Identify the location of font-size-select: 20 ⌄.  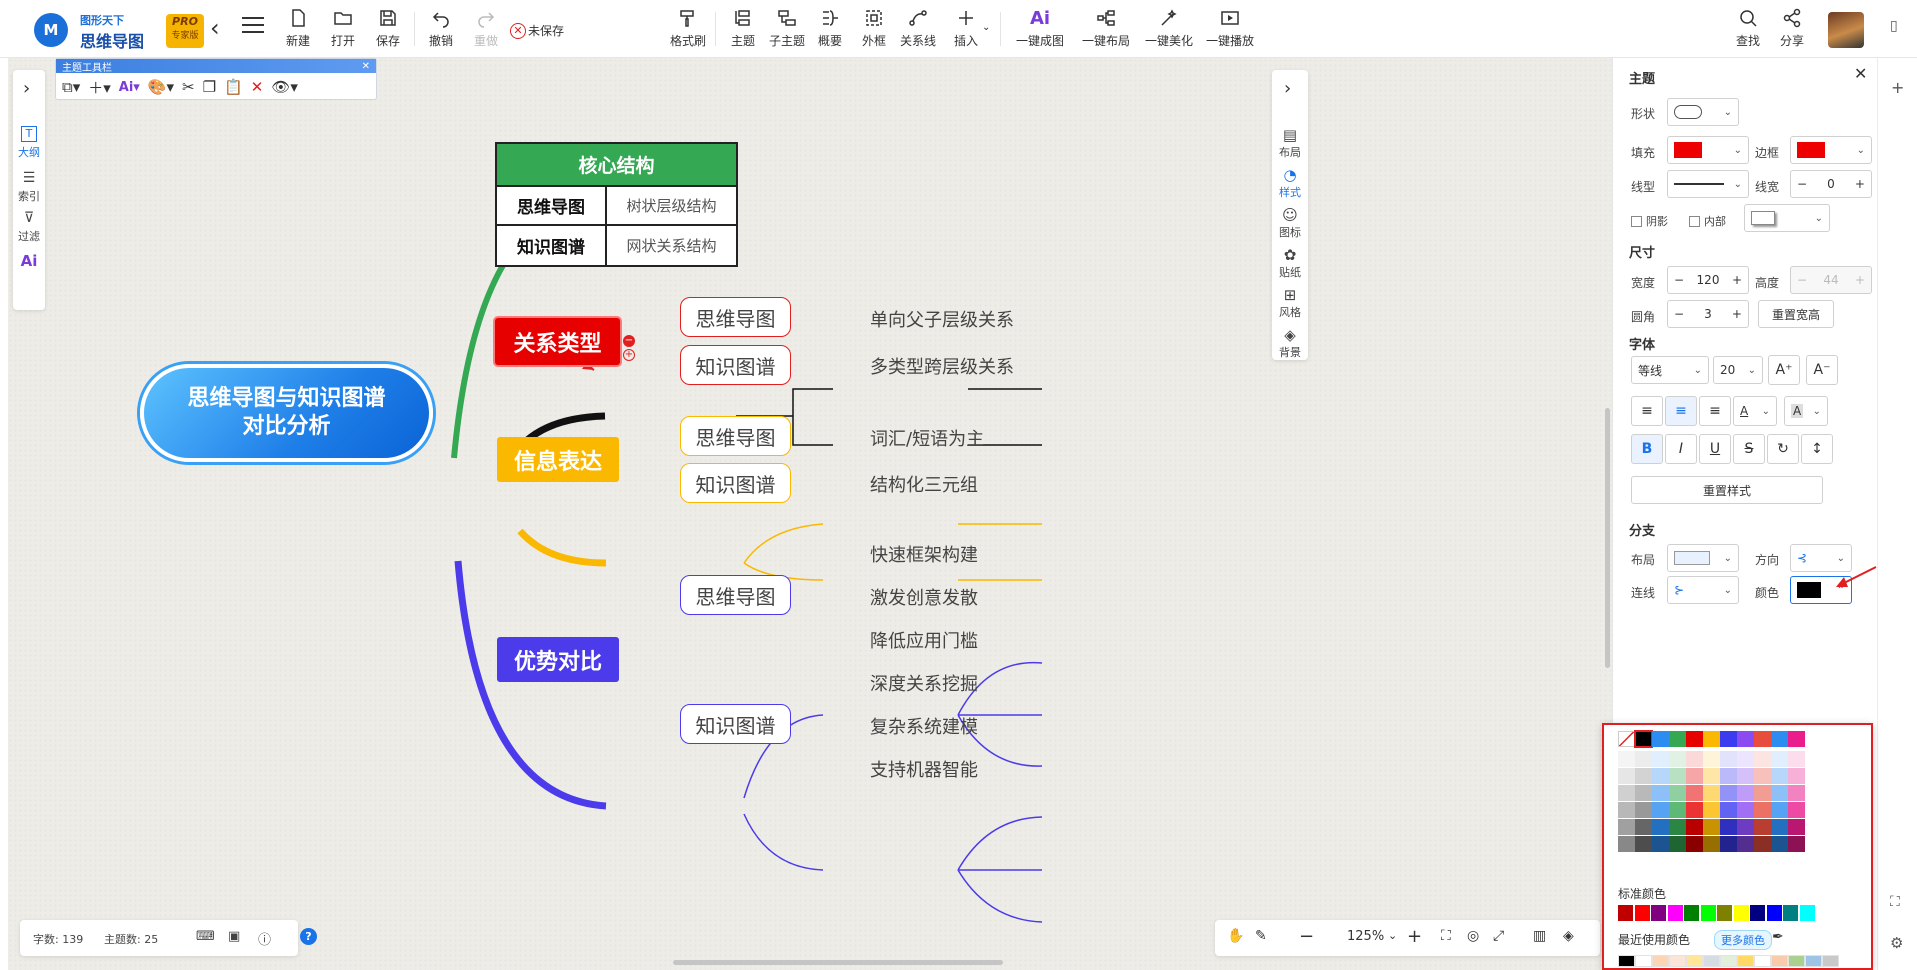
(1738, 370).